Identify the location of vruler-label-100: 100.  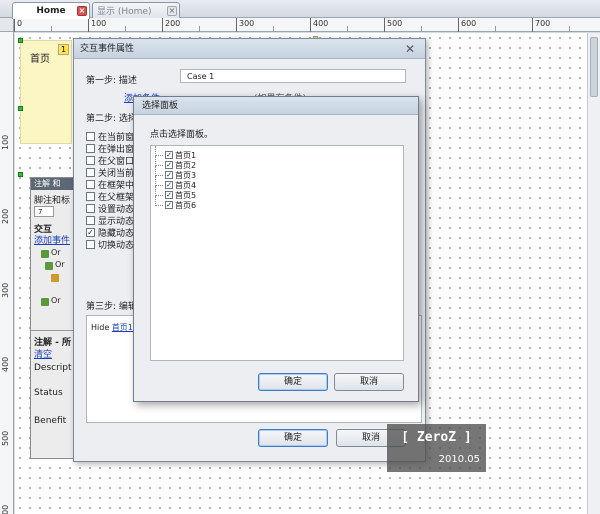
(5, 142).